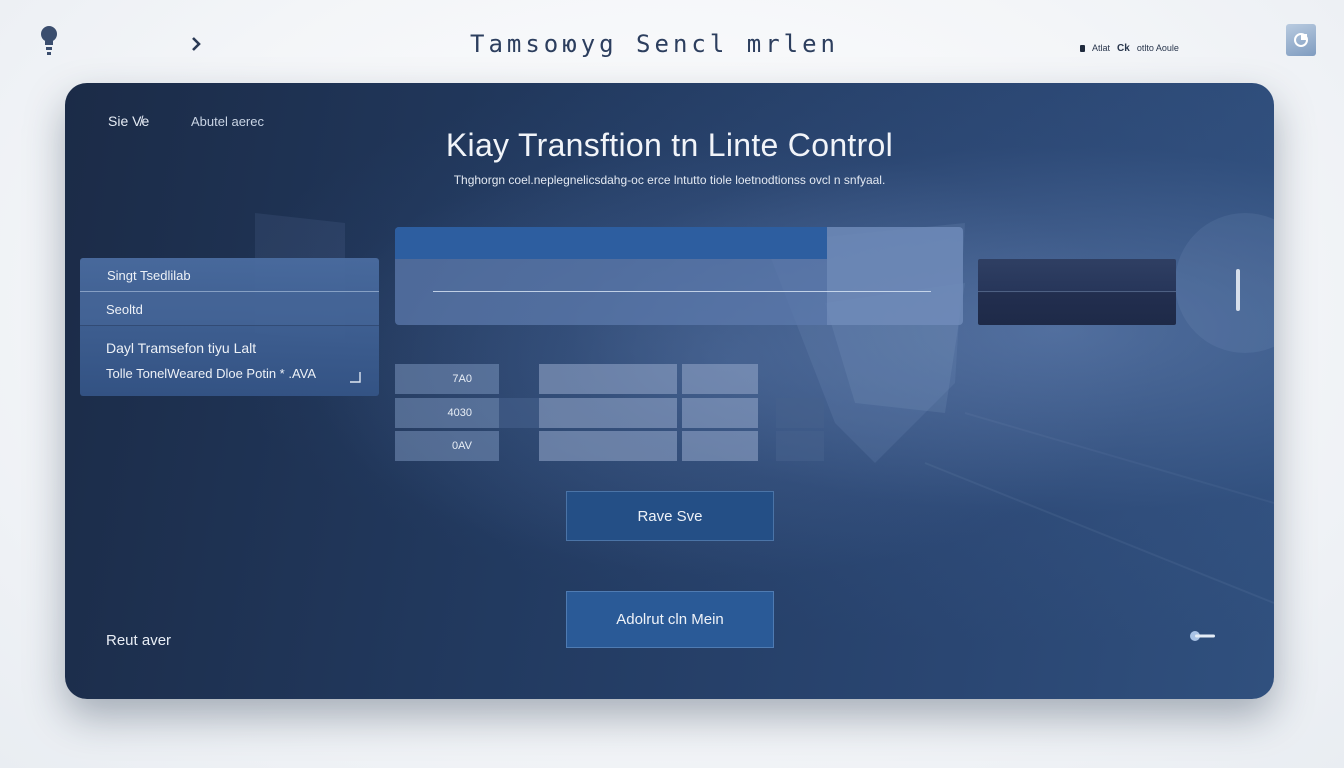  What do you see at coordinates (654, 44) in the screenshot?
I see `app-title: Tamsoюyg Sencl mrlen` at bounding box center [654, 44].